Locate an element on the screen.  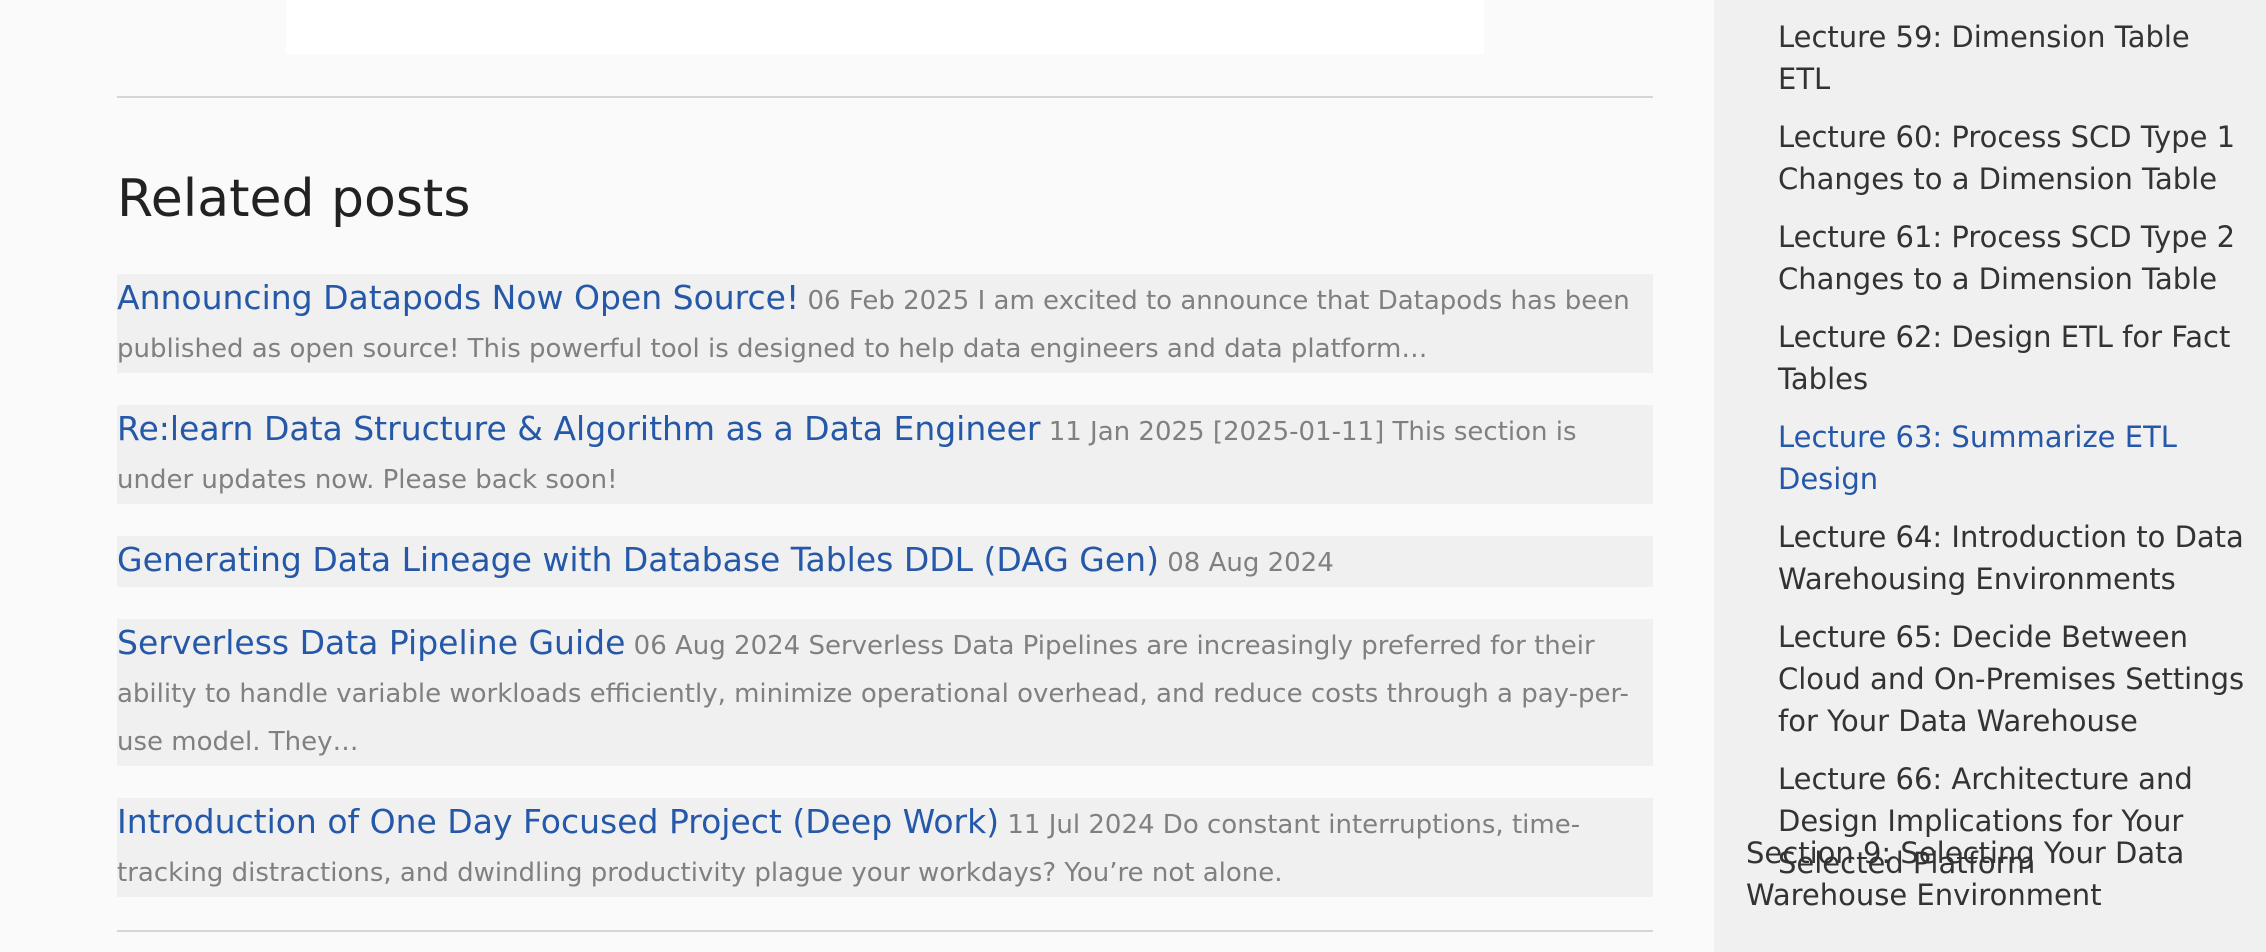
divider-top is located at coordinates (885, 97).